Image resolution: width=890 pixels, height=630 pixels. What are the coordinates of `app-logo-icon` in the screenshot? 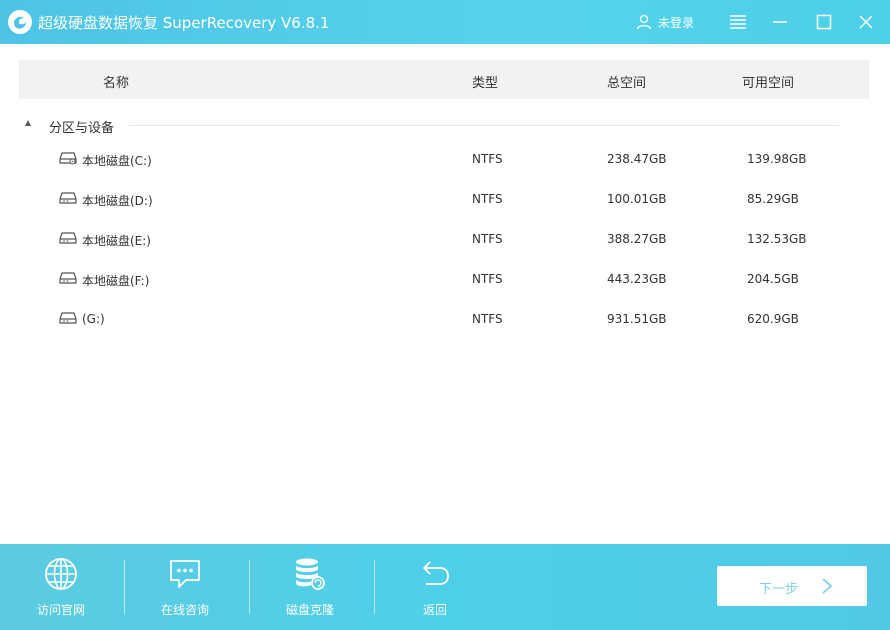 It's located at (20, 22).